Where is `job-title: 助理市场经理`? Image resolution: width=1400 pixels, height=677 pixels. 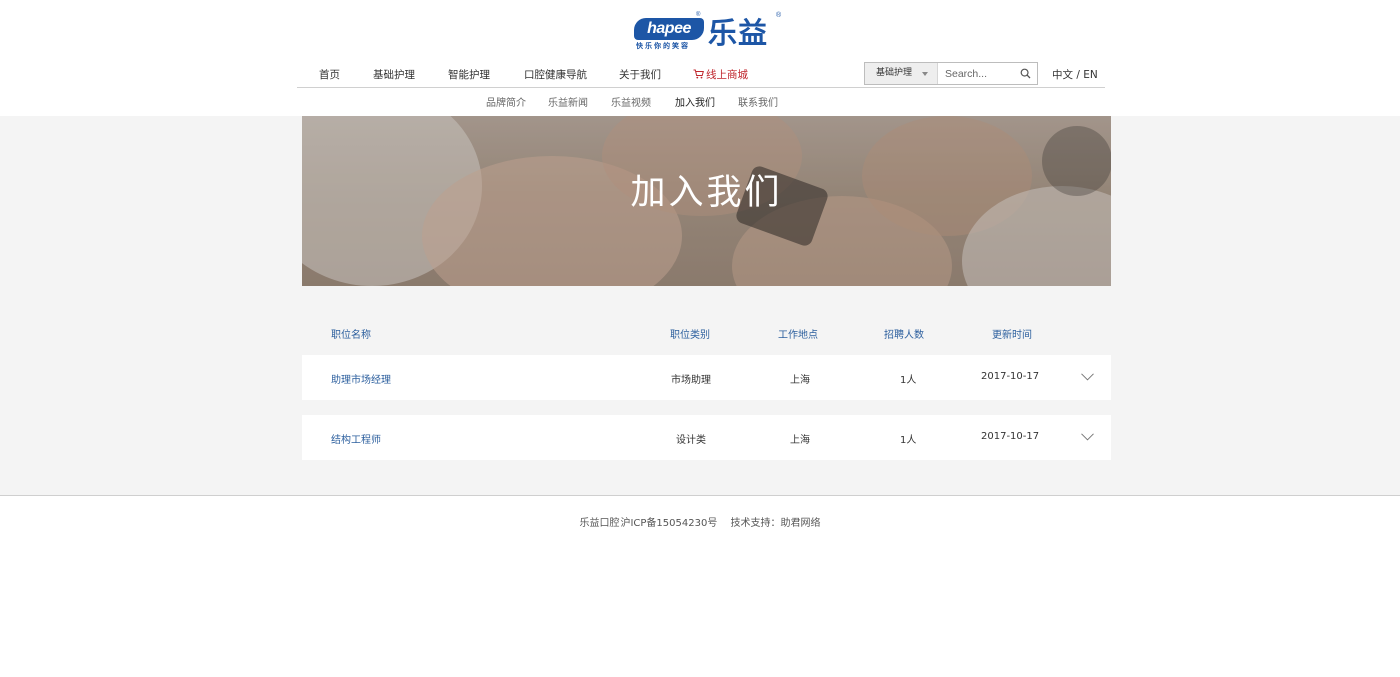
job-title: 助理市场经理 is located at coordinates (361, 378).